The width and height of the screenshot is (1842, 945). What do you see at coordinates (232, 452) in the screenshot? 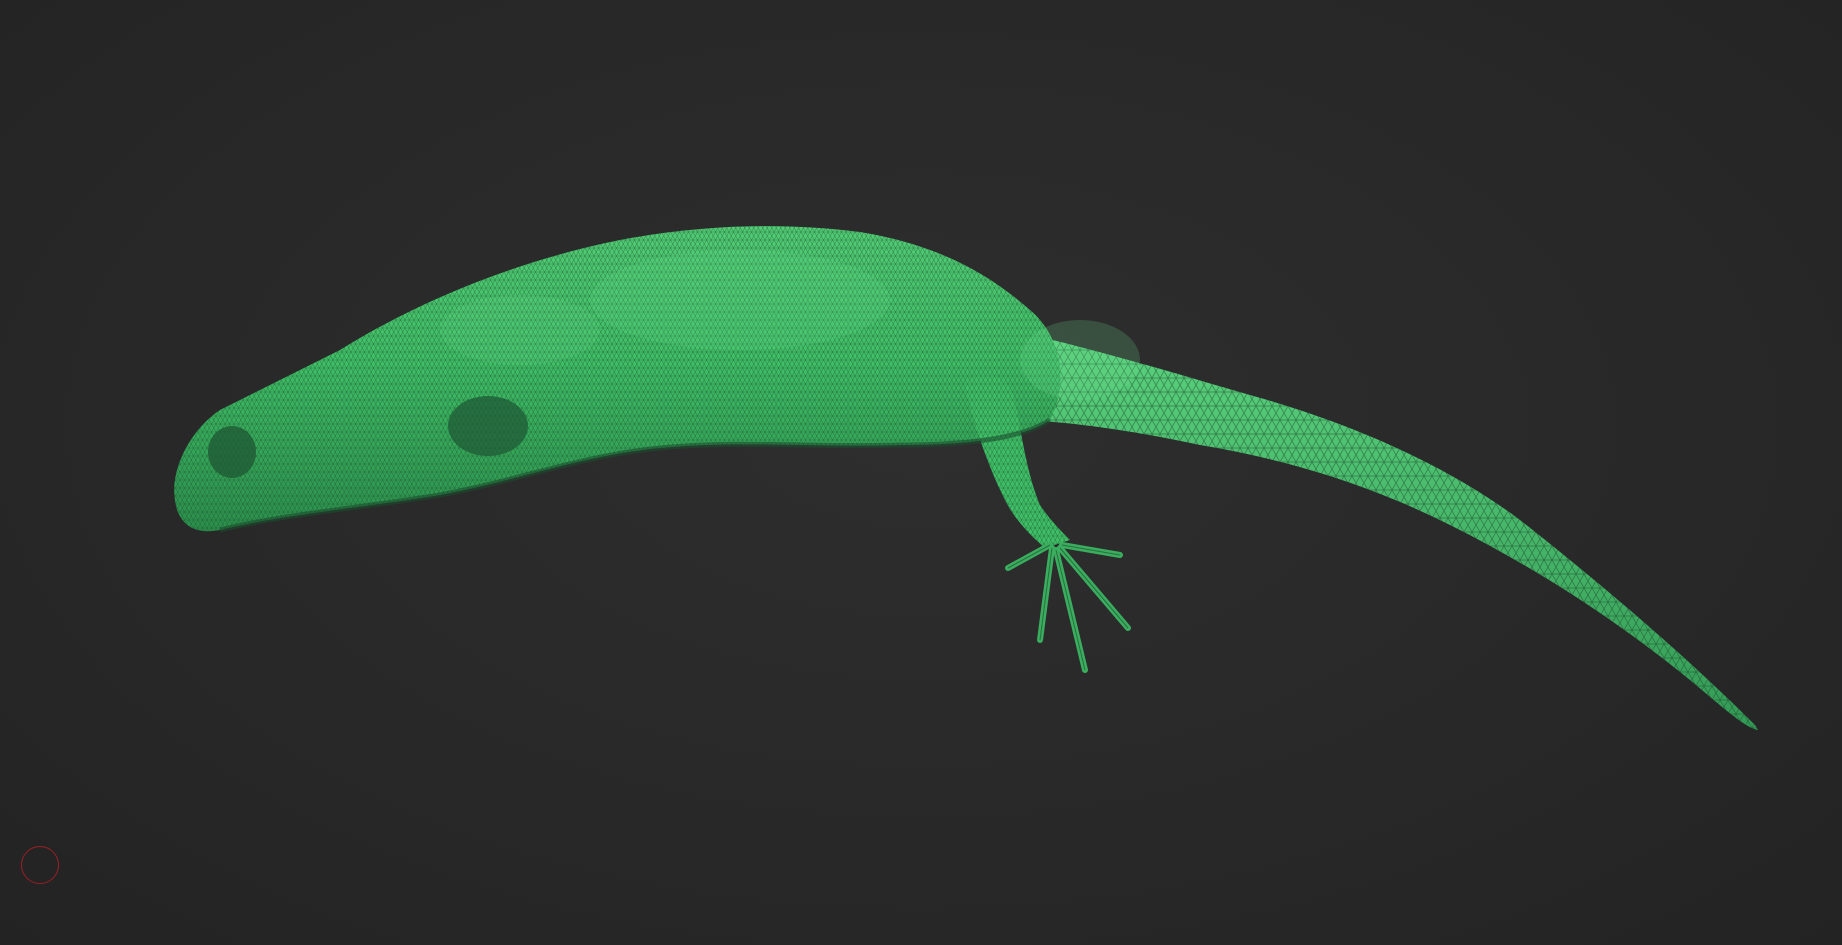
I see `eye-spot` at bounding box center [232, 452].